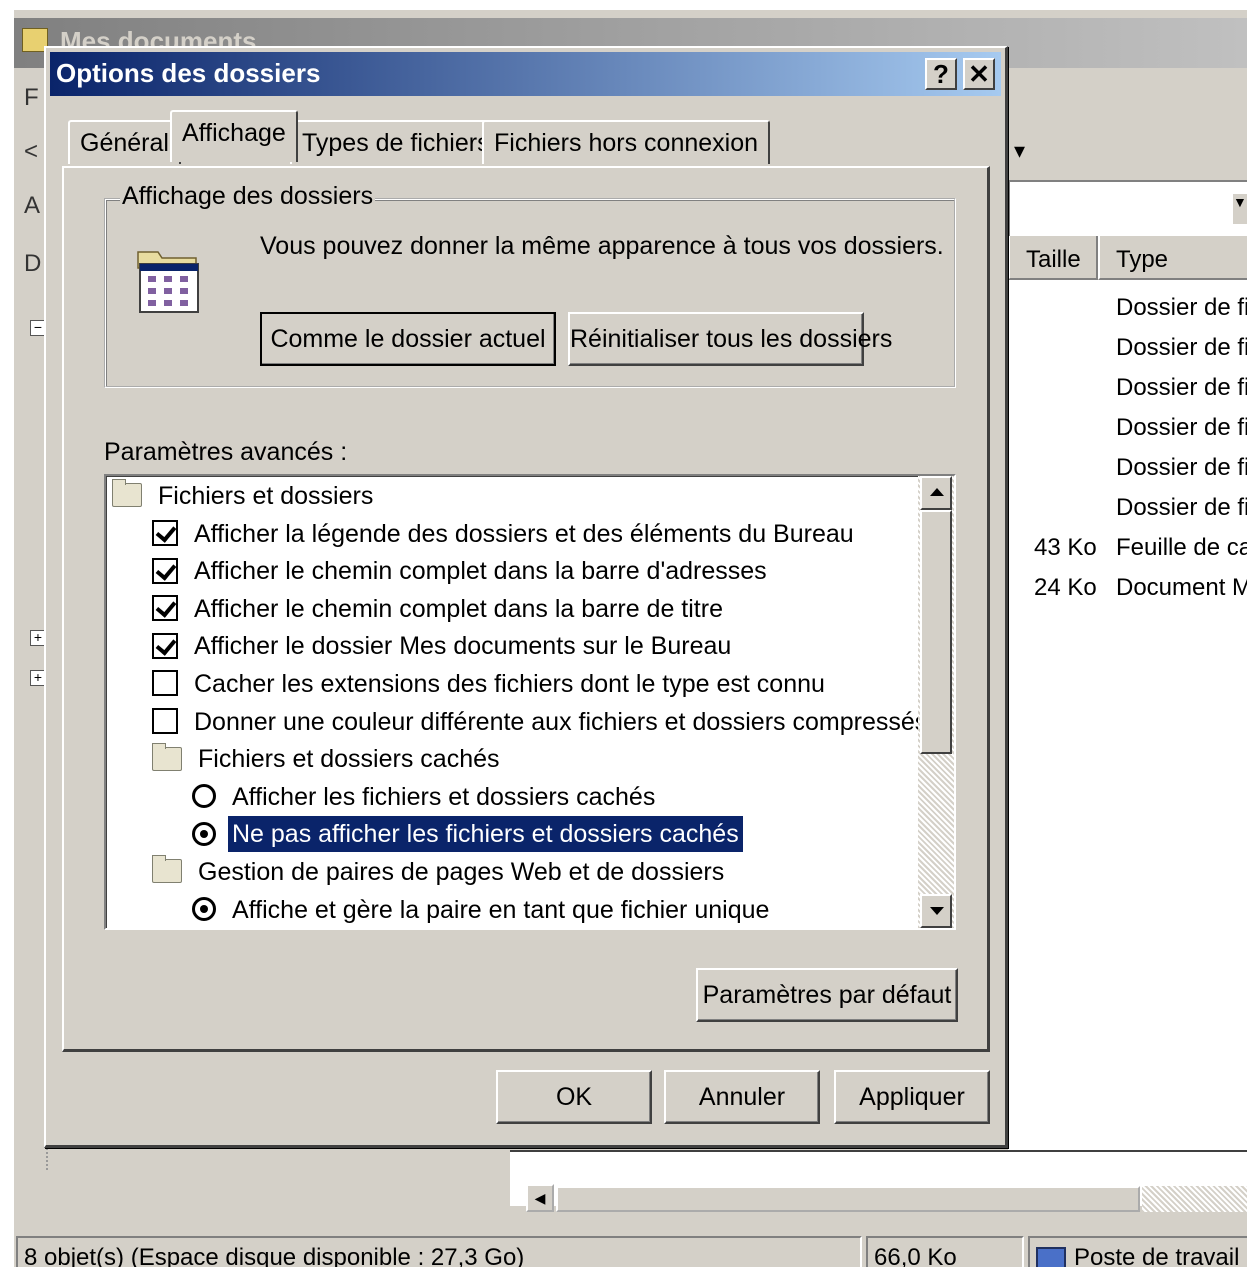 The height and width of the screenshot is (1267, 1247). I want to click on tab-affichage: Affichage, so click(234, 136).